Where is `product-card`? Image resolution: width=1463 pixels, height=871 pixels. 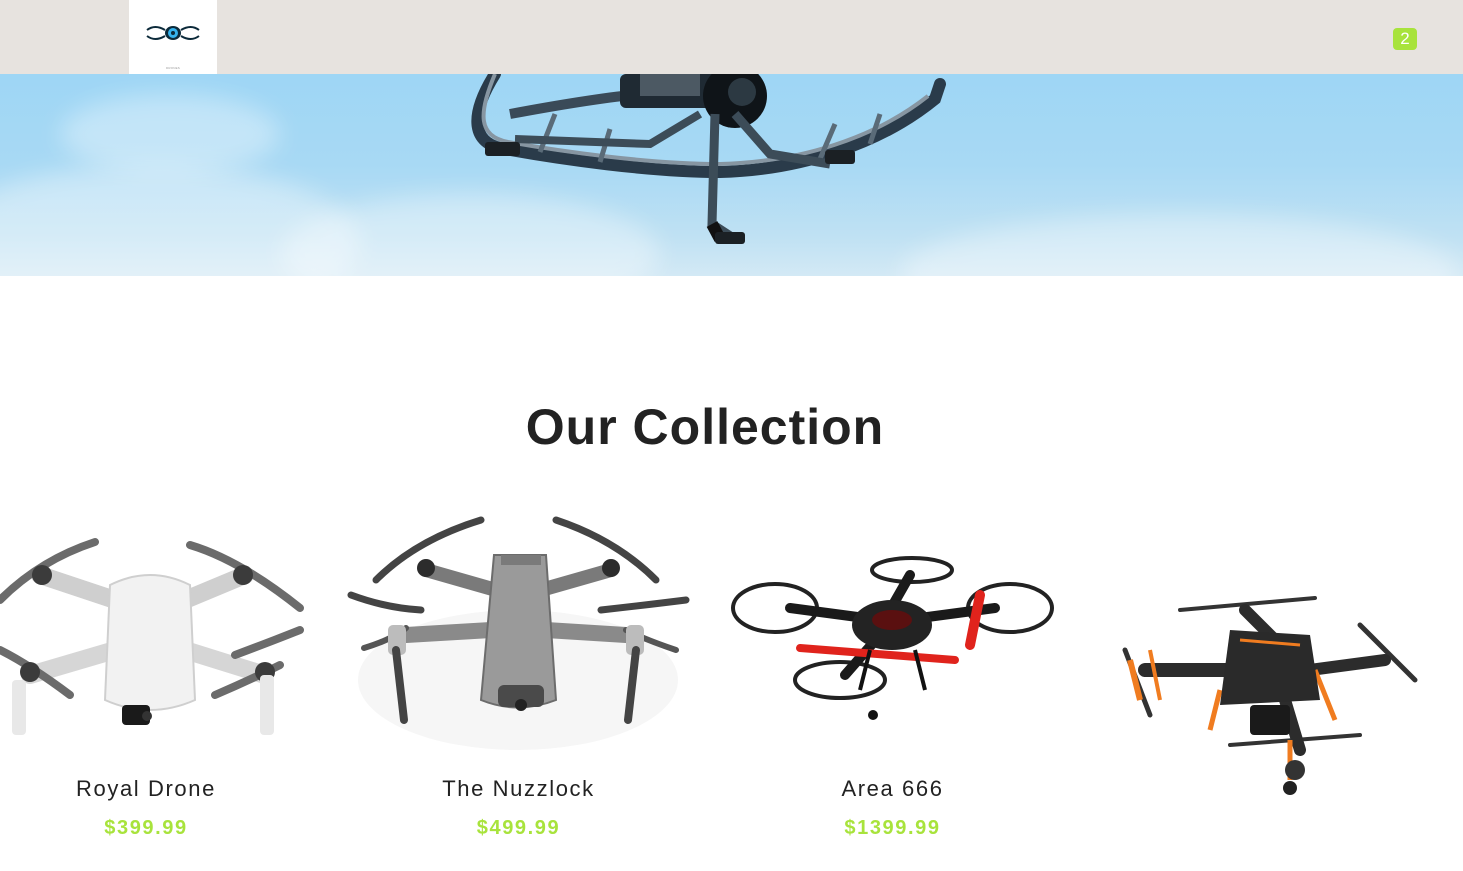 product-card is located at coordinates (1270, 680).